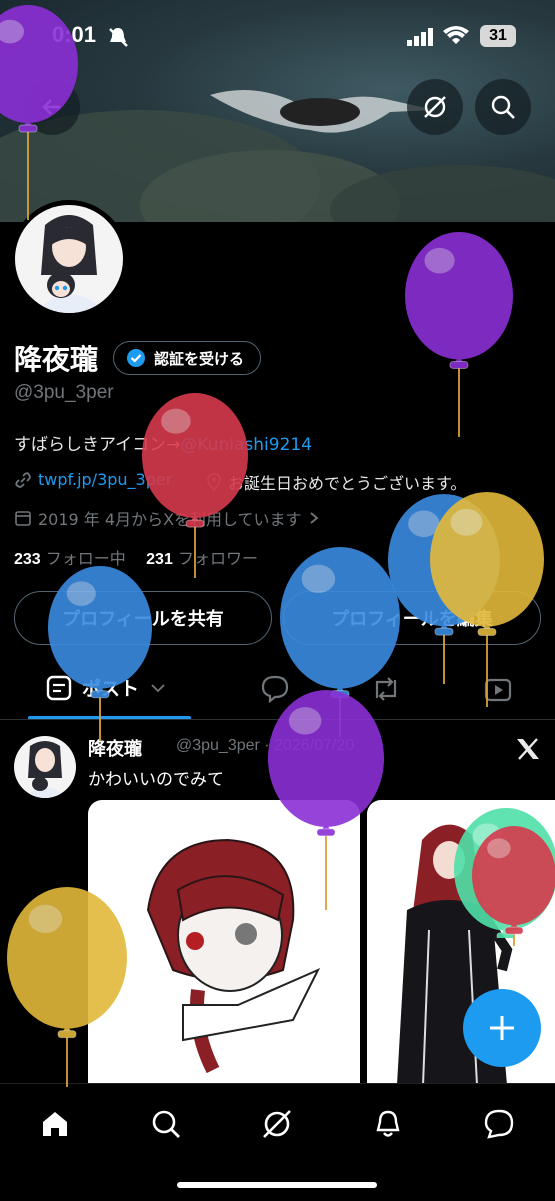 This screenshot has height=1201, width=555. I want to click on location-icon, so click(214, 482).